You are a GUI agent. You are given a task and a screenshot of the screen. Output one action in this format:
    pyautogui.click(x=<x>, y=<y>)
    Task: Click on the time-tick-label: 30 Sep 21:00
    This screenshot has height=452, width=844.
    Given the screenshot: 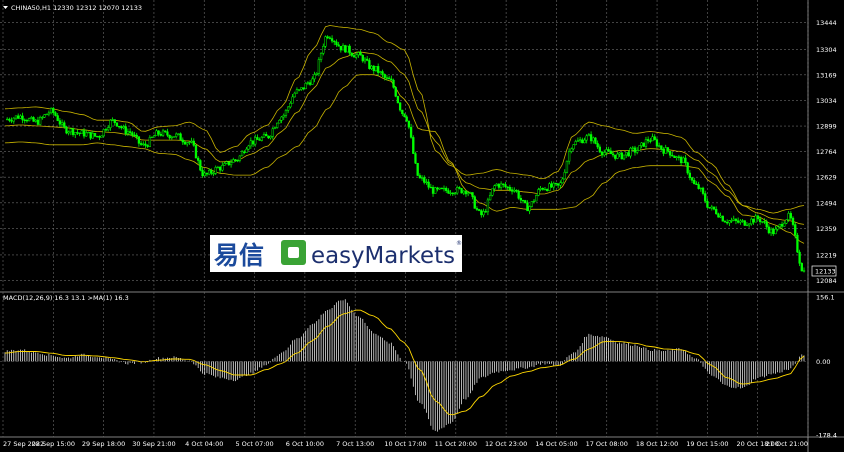 What is the action you would take?
    pyautogui.click(x=153, y=444)
    